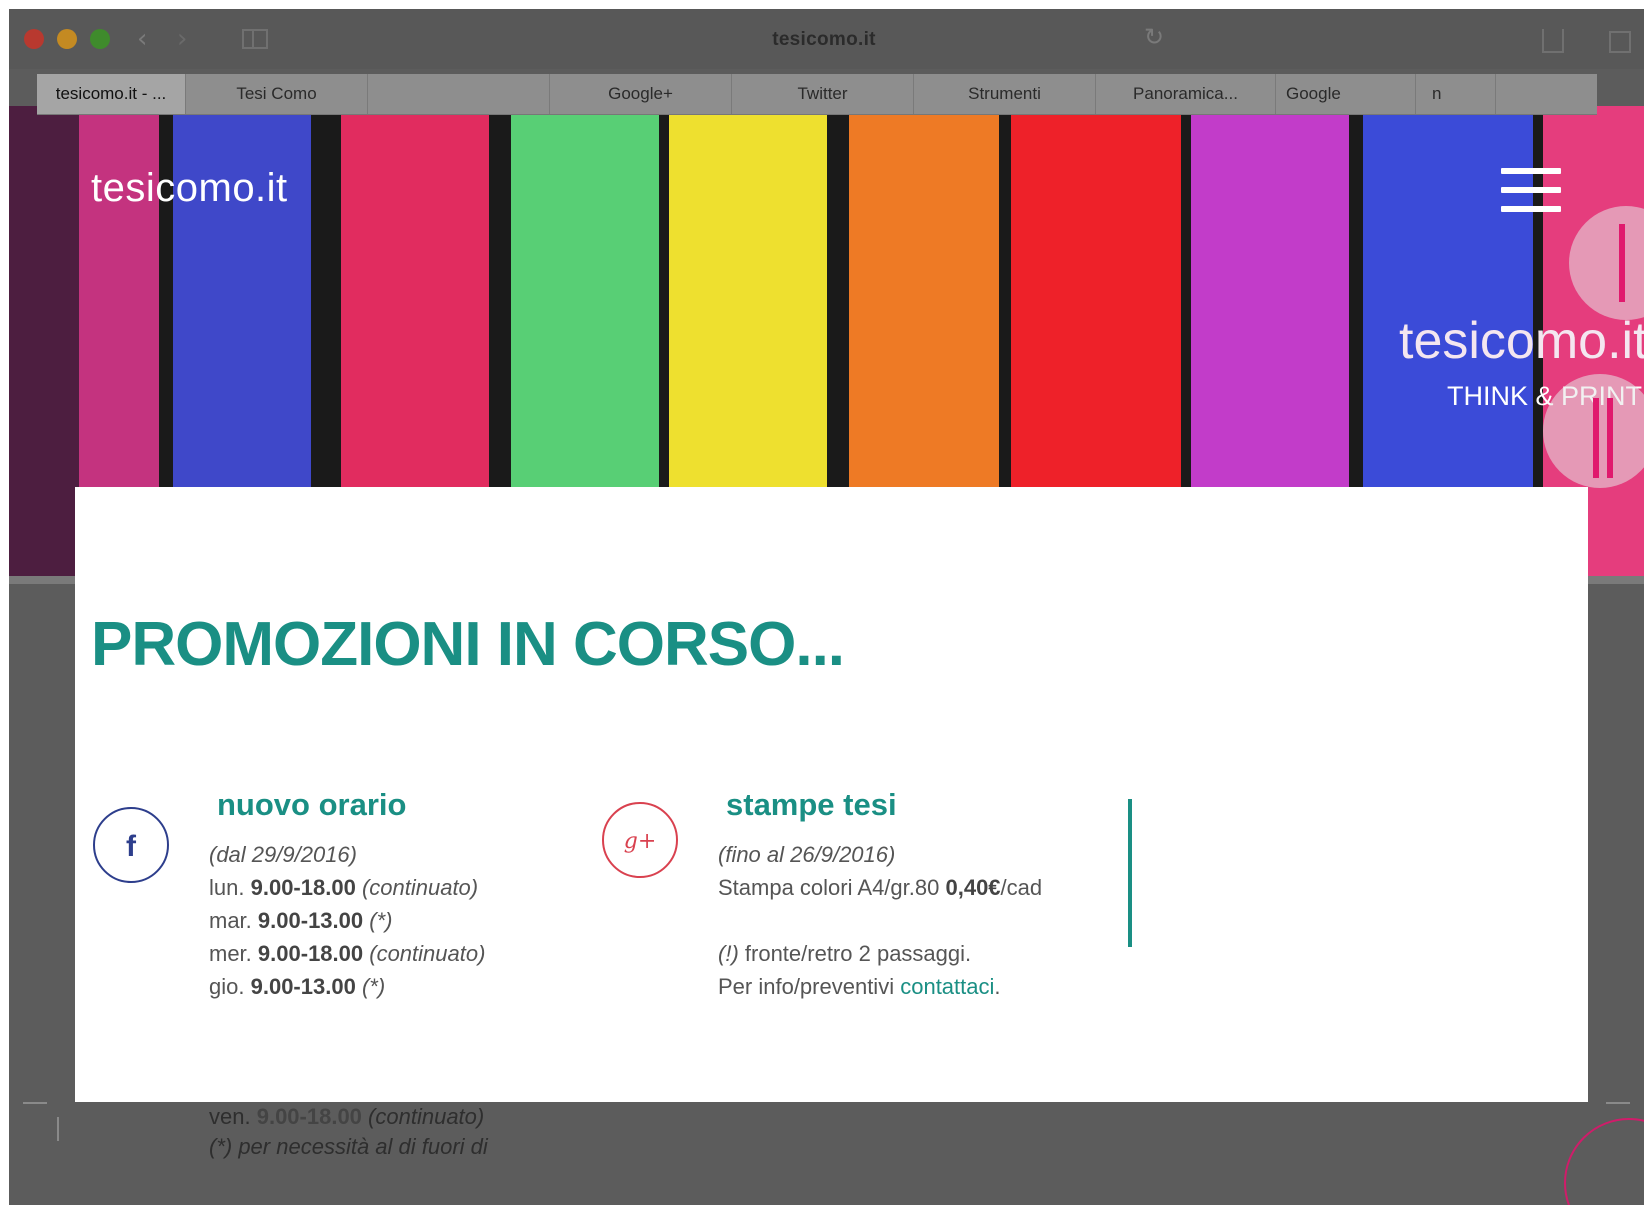 This screenshot has width=1644, height=1205. What do you see at coordinates (348, 1146) in the screenshot?
I see `hours-footnote: (*) per necessità al di fuori di` at bounding box center [348, 1146].